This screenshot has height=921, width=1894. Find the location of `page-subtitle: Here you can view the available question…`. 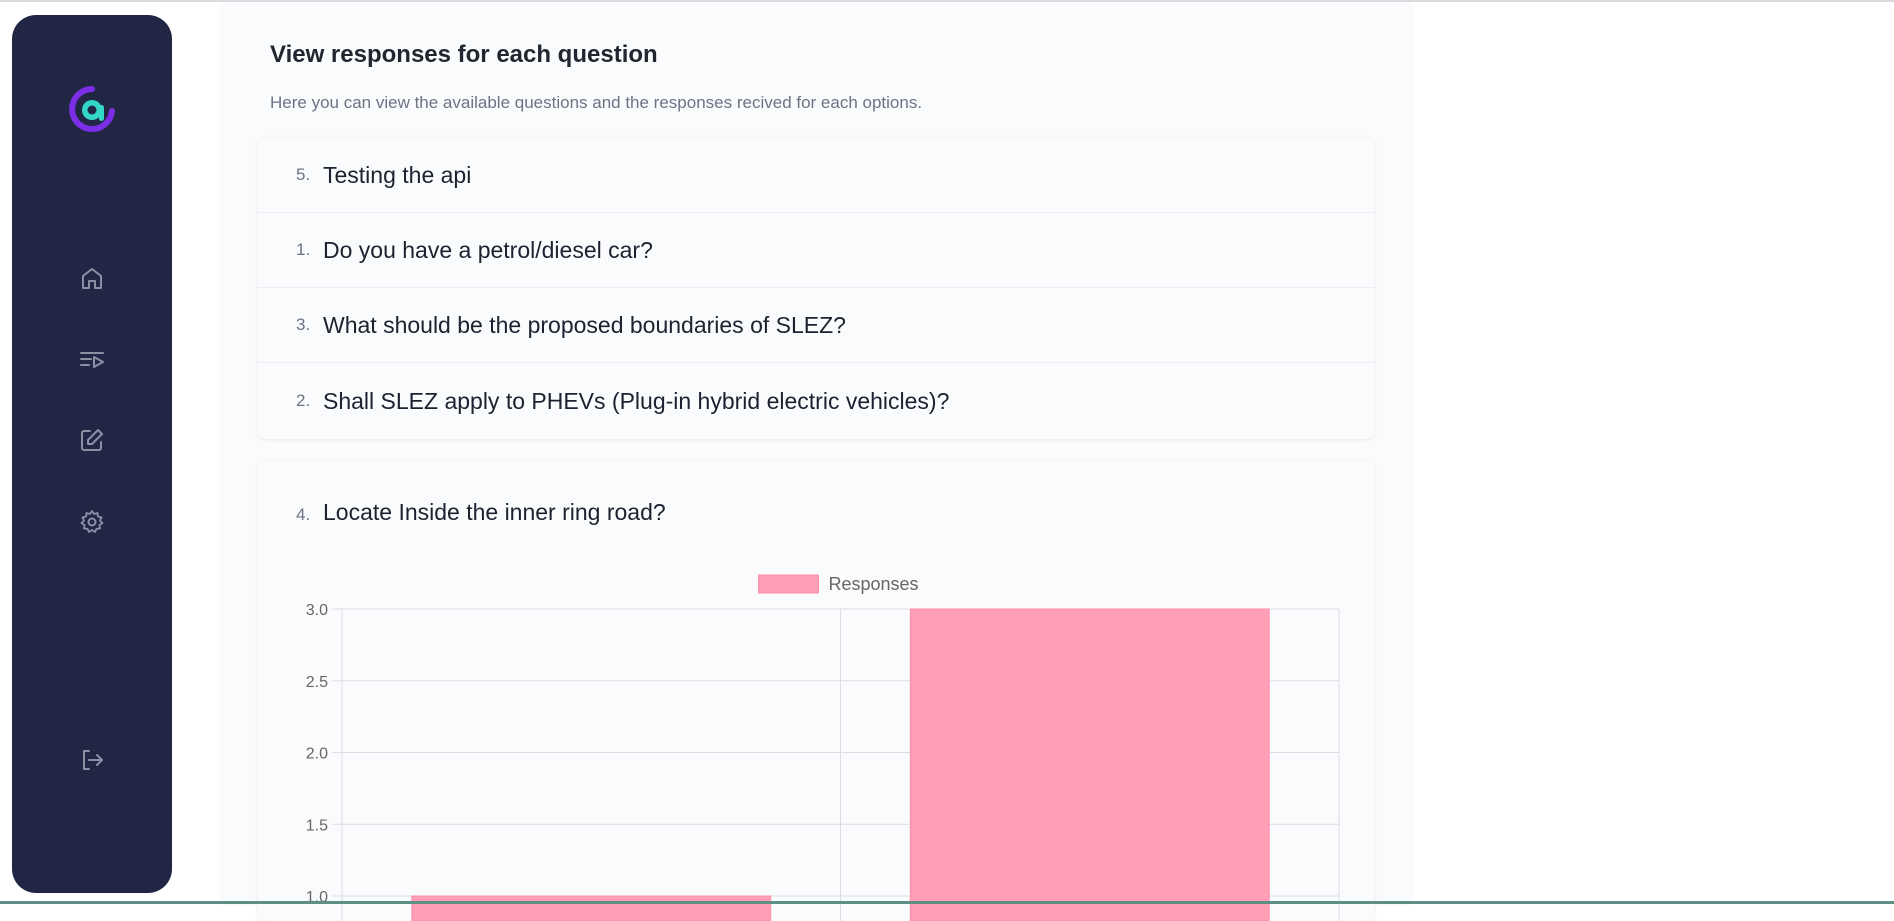

page-subtitle: Here you can view the available question… is located at coordinates (596, 102).